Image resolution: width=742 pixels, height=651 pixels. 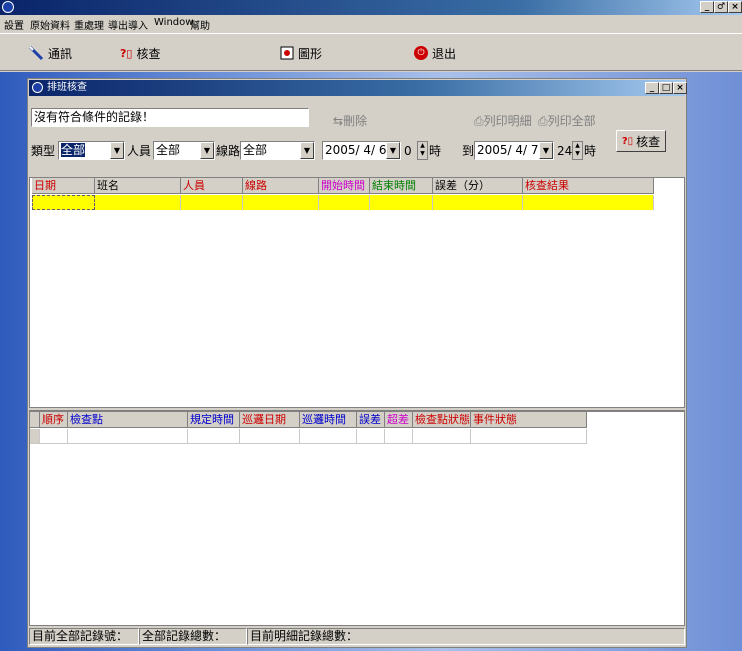 I want to click on col-date: 日期, so click(x=63, y=186).